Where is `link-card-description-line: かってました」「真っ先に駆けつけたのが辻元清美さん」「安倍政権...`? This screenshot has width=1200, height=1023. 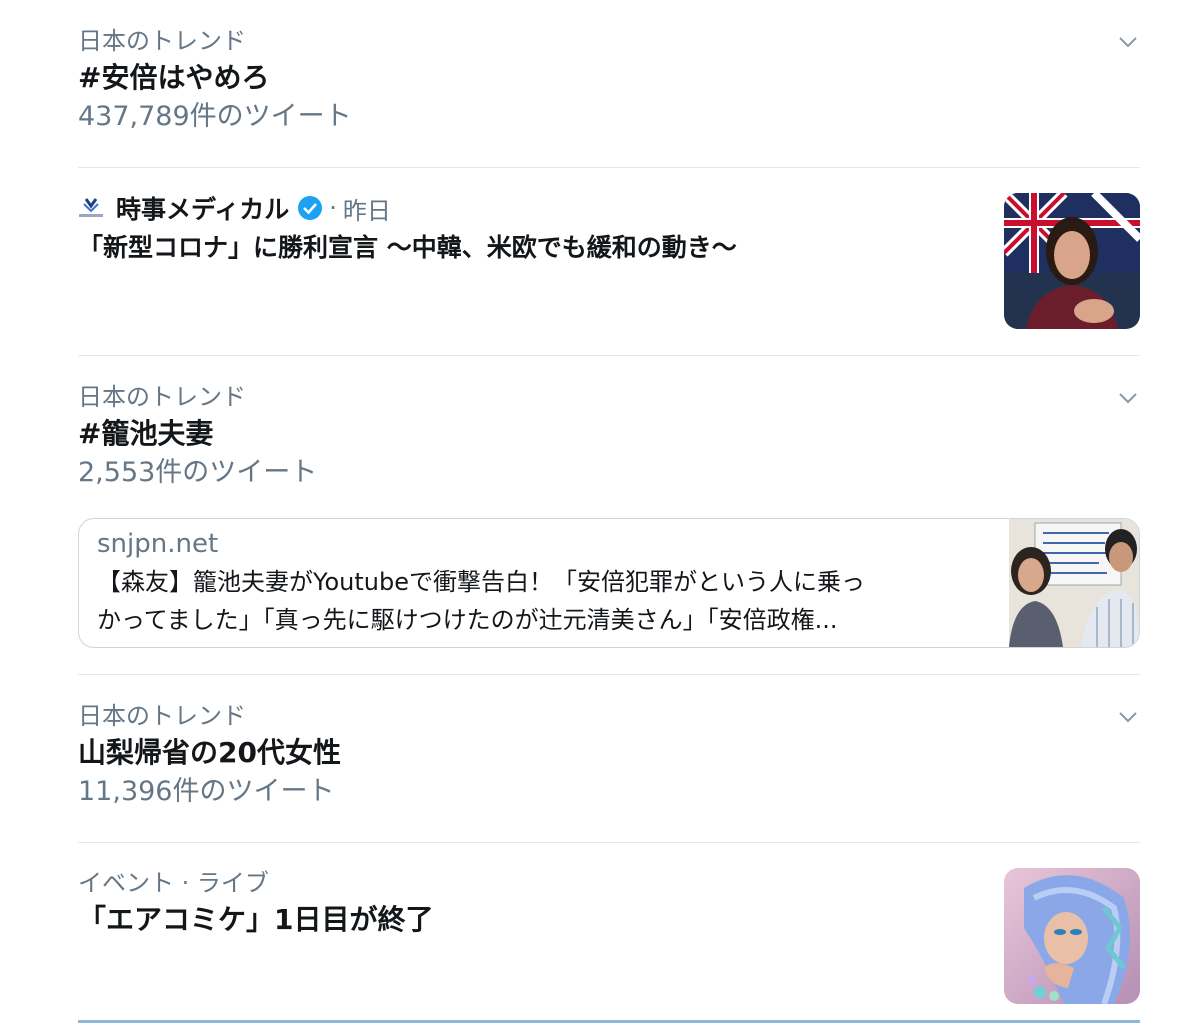 link-card-description-line: かってました」「真っ先に駆けつけたのが辻元清美さん」「安倍政権... is located at coordinates (467, 620).